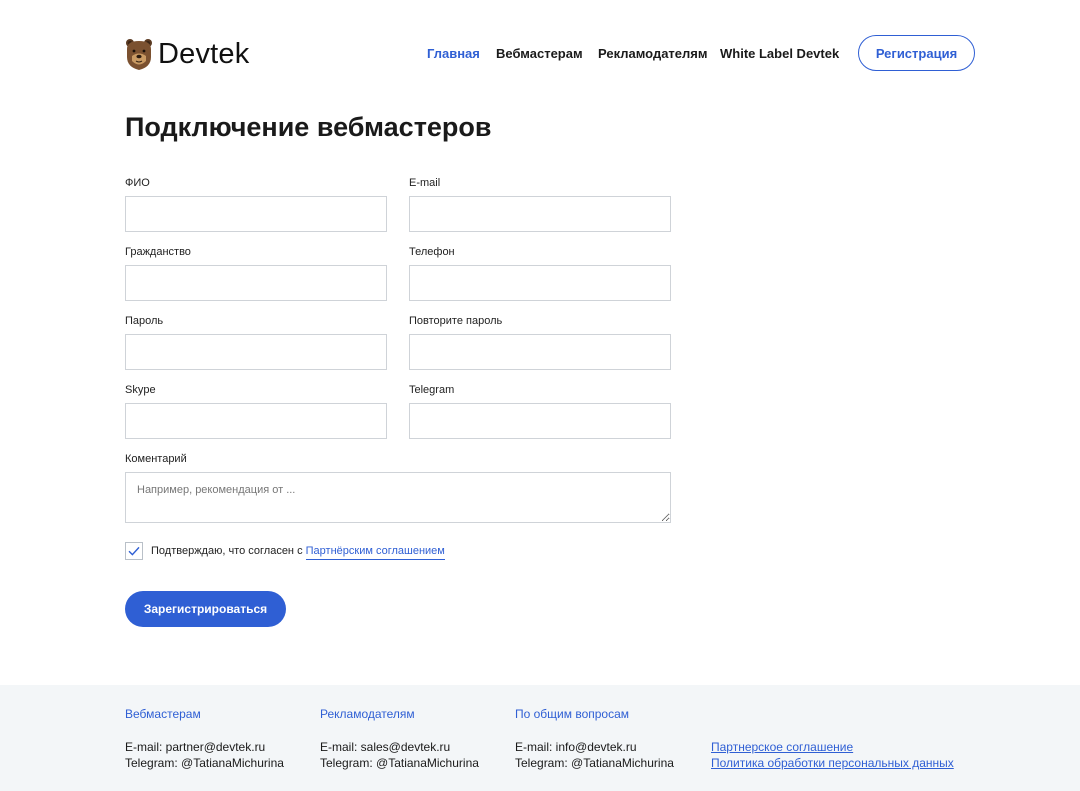 Image resolution: width=1080 pixels, height=791 pixels. Describe the element at coordinates (456, 321) in the screenshot. I see `repeat-password-label: Повторите пароль` at that location.